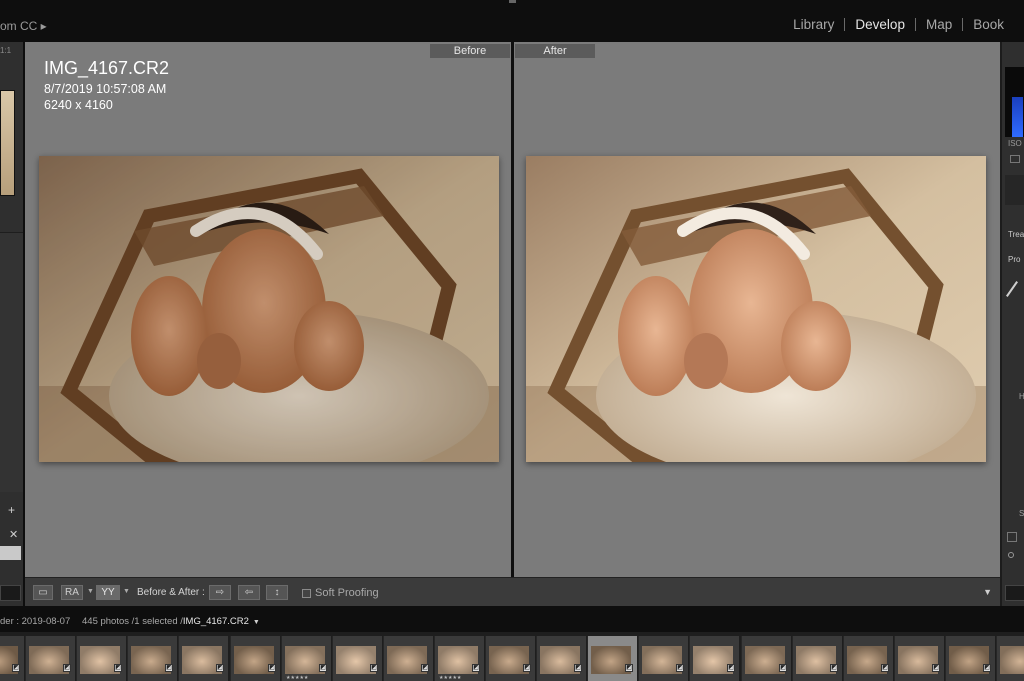 This screenshot has width=1024, height=681. What do you see at coordinates (277, 592) in the screenshot?
I see `swap-before-after-button: ↕` at bounding box center [277, 592].